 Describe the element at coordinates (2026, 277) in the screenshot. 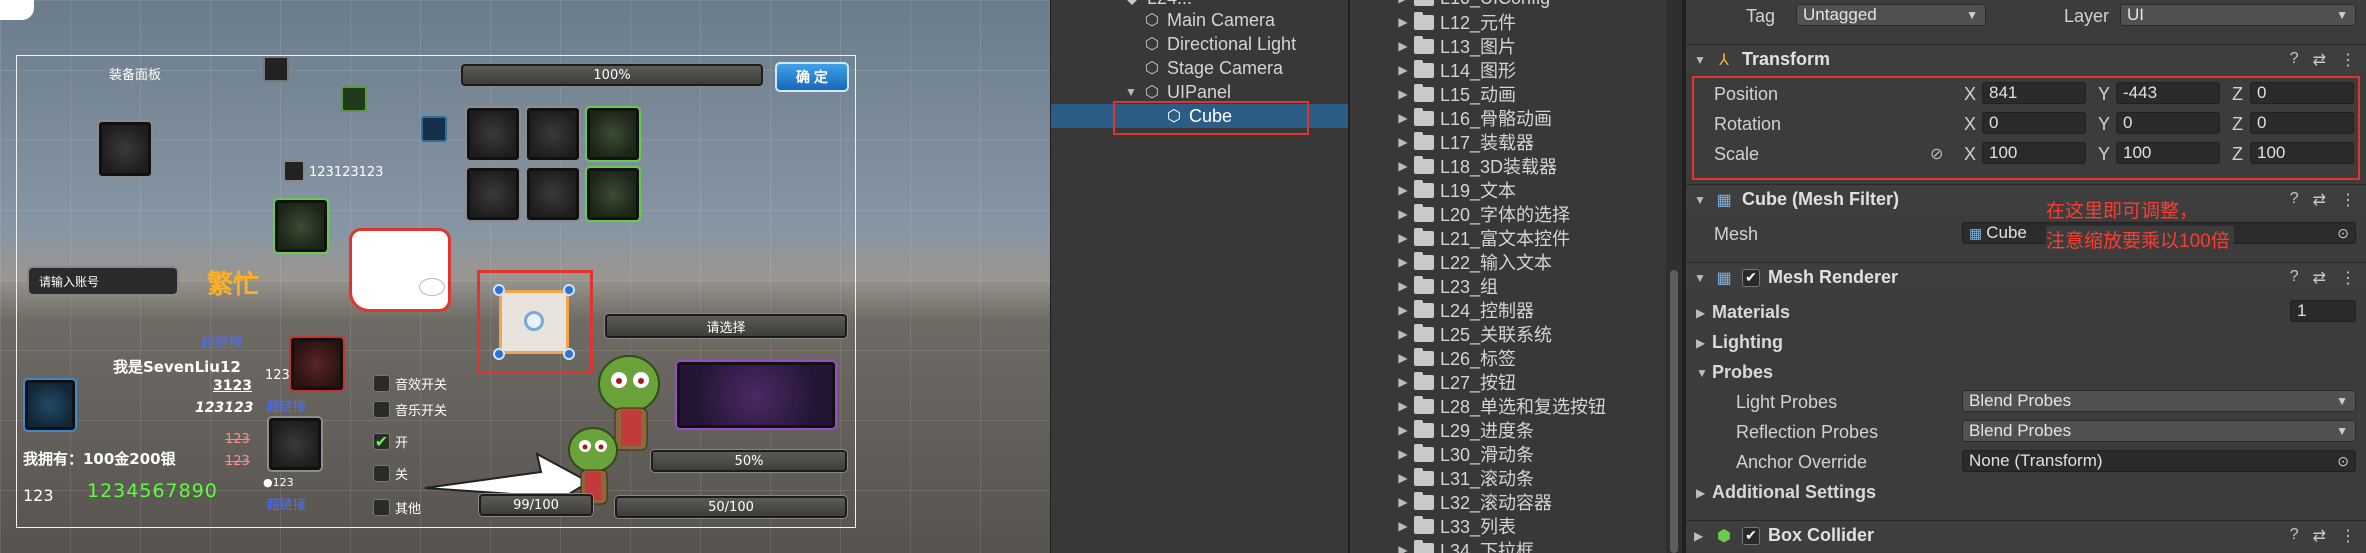

I see `mesh-renderer-header: ▼ ▦ ✔ Mesh Renderer ? ⇄ ⋮` at that location.